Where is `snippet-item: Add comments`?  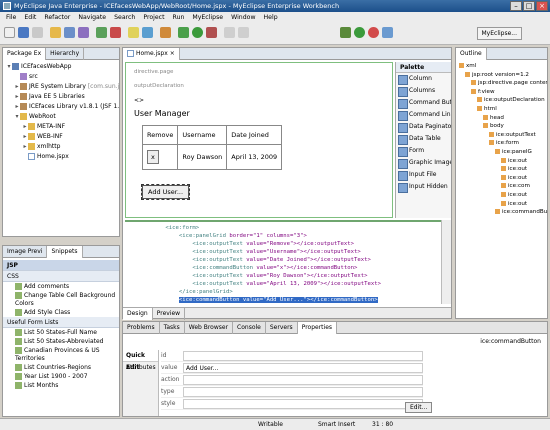 snippet-item: Add comments is located at coordinates (61, 287).